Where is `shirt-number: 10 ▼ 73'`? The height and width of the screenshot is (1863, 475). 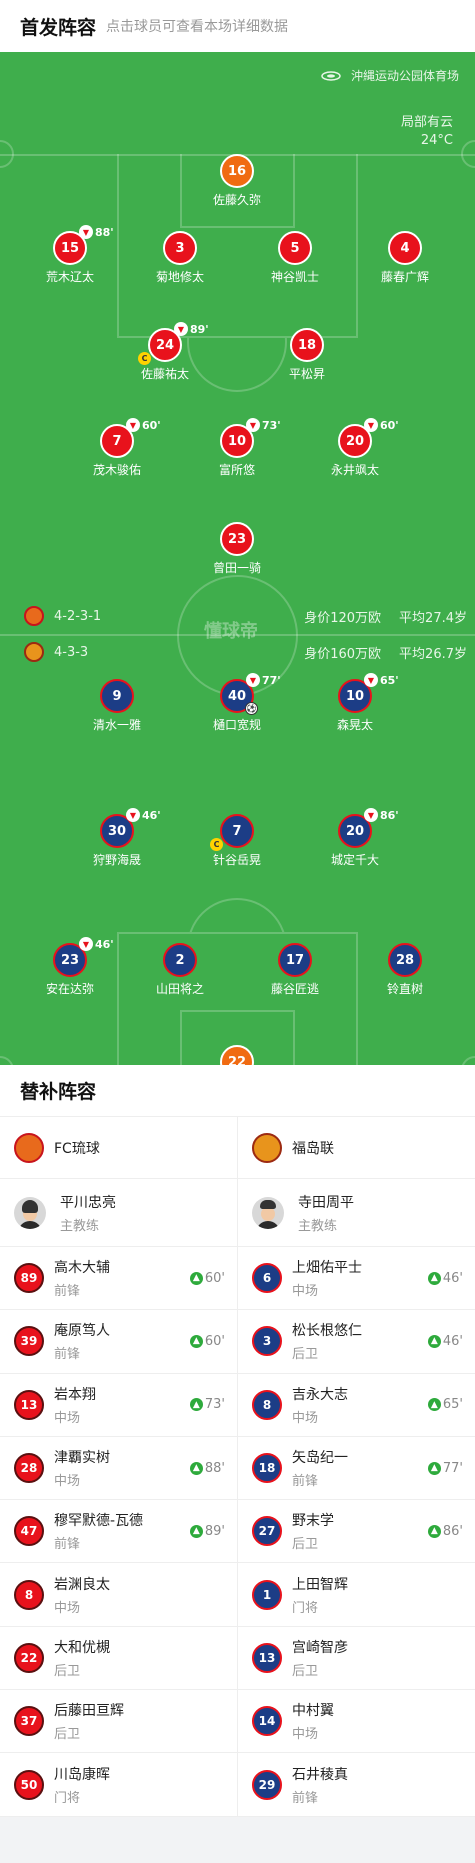
shirt-number: 10 ▼ 73' is located at coordinates (250, 438).